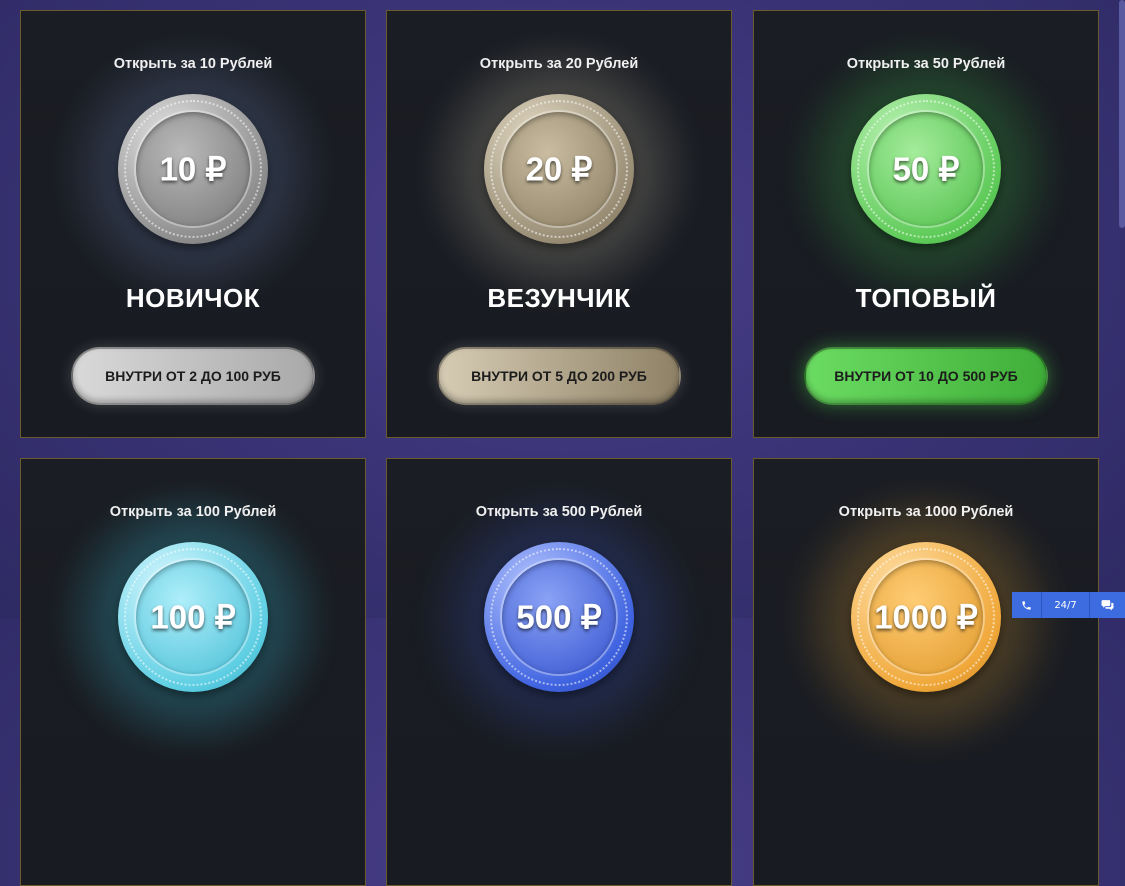 The image size is (1125, 886). Describe the element at coordinates (1122, 114) in the screenshot. I see `page-scrollbar` at that location.